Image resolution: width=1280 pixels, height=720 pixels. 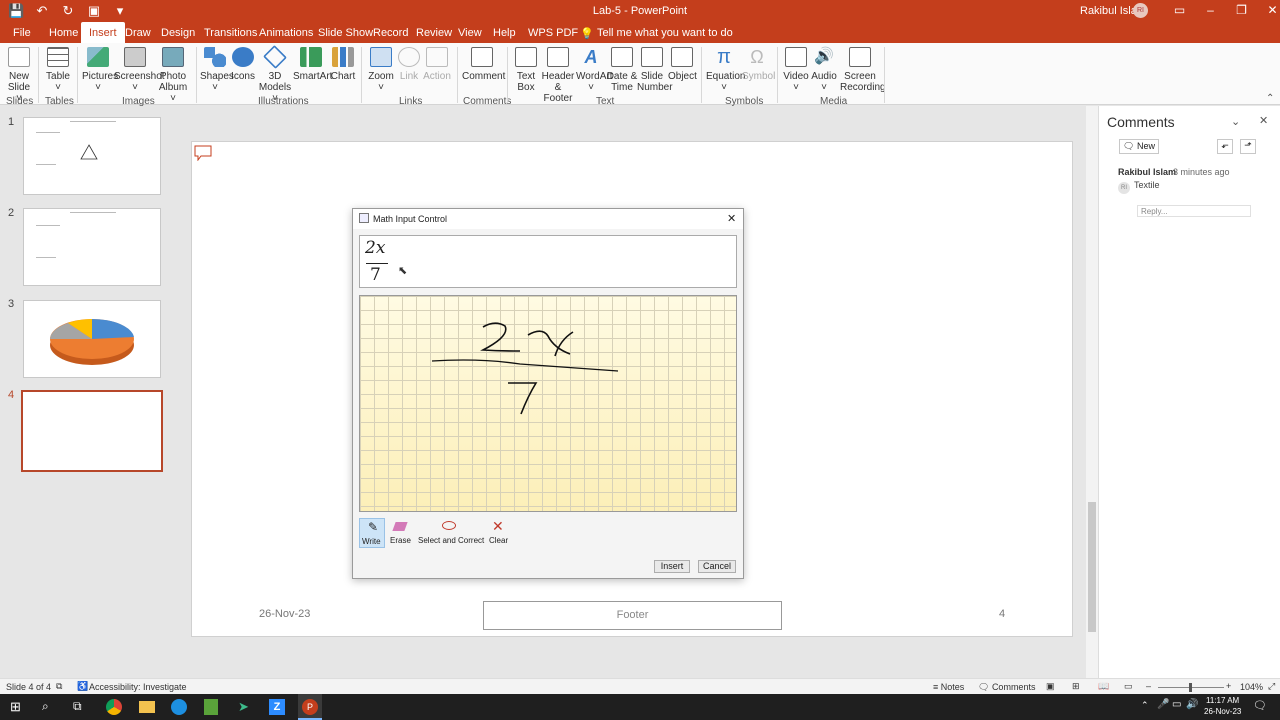 What do you see at coordinates (558, 75) in the screenshot?
I see `header-footer-button: Header & Footer` at bounding box center [558, 75].